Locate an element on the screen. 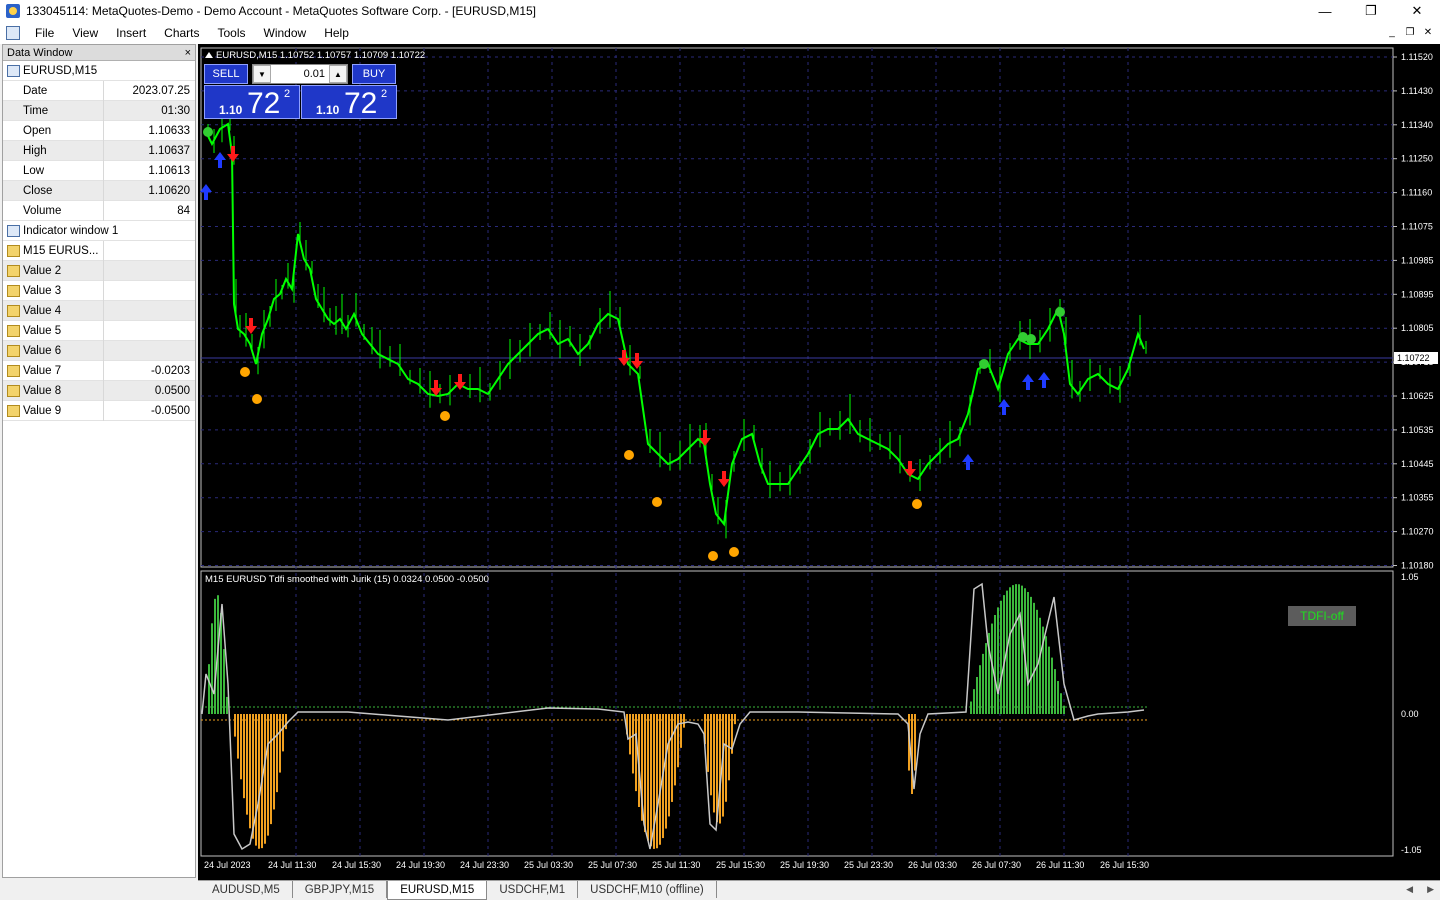  maximize-button: ❐ is located at coordinates (1371, 11).